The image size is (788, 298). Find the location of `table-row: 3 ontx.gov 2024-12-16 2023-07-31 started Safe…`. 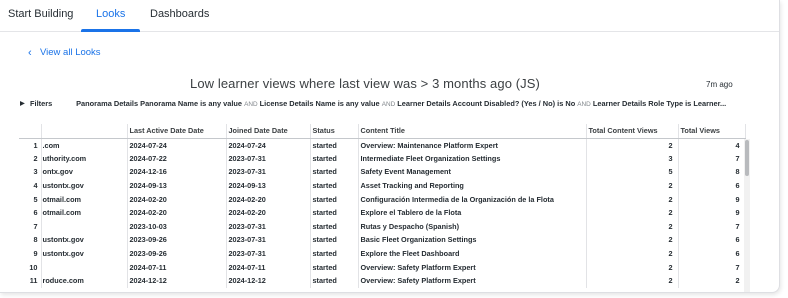

table-row: 3 ontx.gov 2024-12-16 2023-07-31 started Safe… is located at coordinates (382, 172).